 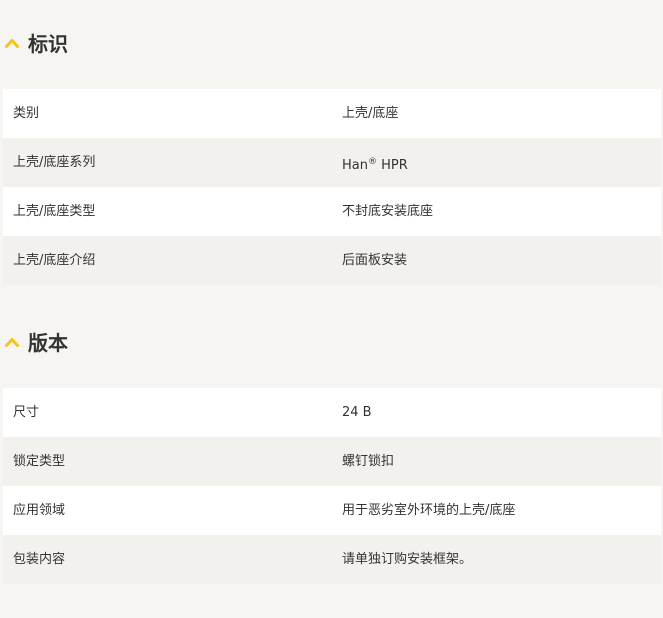 I want to click on row-value-main: Han, so click(x=355, y=165).